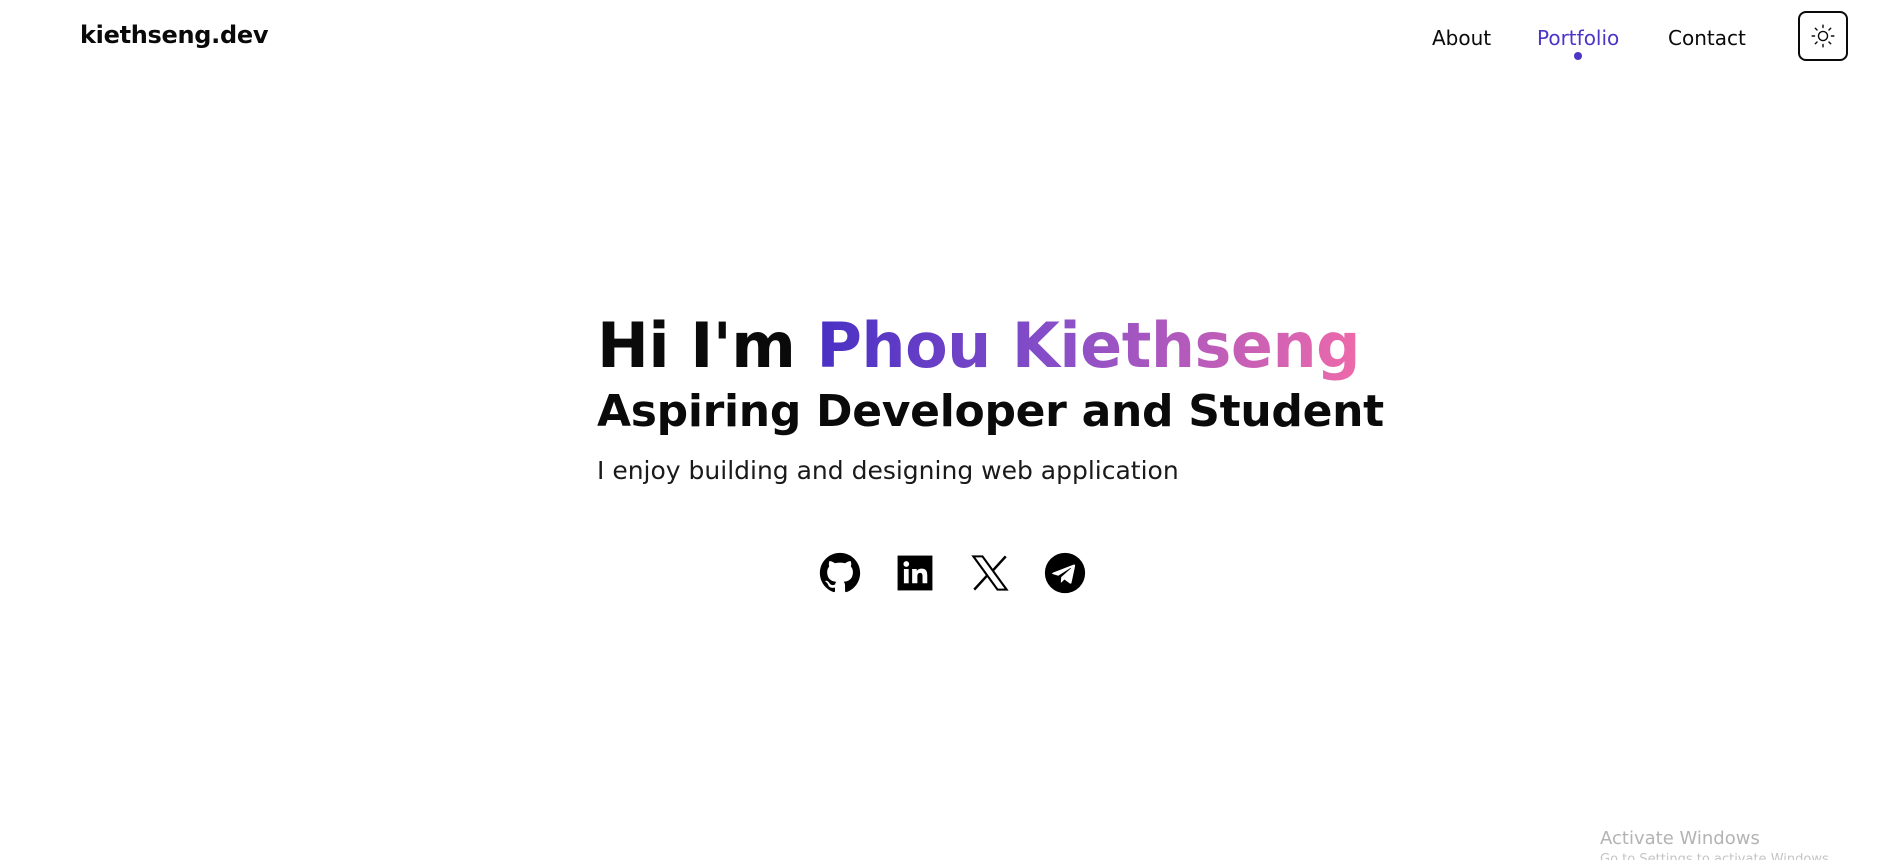 The height and width of the screenshot is (860, 1900). I want to click on sun-icon, so click(1823, 36).